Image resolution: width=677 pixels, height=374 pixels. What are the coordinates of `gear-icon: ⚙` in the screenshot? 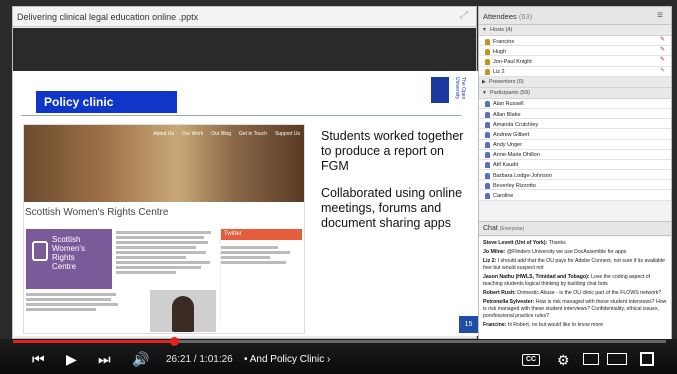 It's located at (563, 360).